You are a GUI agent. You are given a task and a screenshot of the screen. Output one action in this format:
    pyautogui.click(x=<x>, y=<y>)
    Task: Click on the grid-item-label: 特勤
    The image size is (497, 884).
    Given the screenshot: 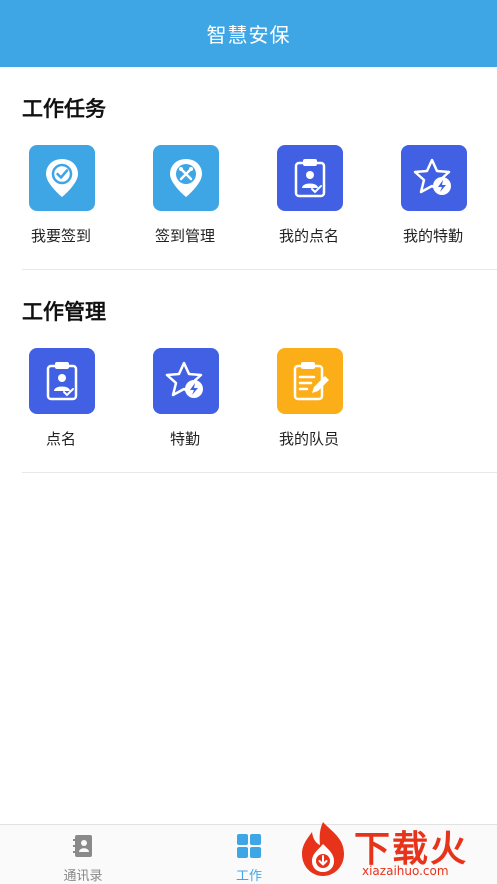 What is the action you would take?
    pyautogui.click(x=184, y=439)
    